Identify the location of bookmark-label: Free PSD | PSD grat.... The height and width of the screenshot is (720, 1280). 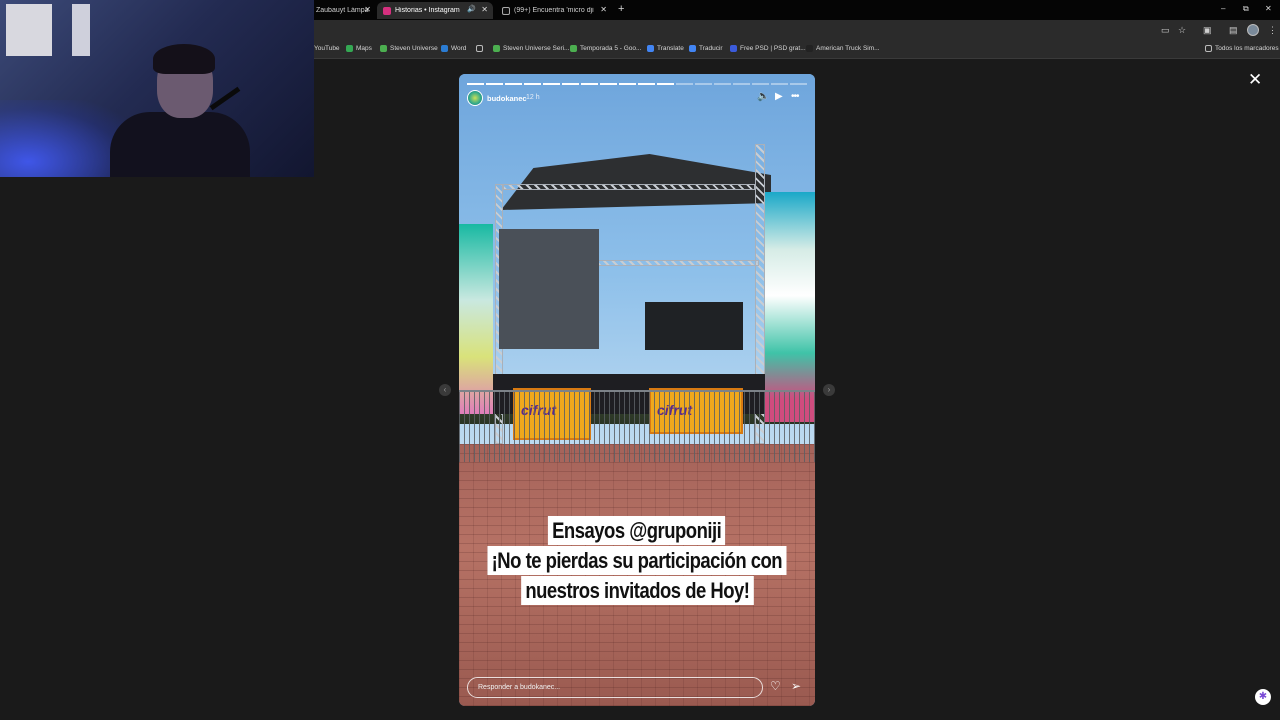
(773, 48).